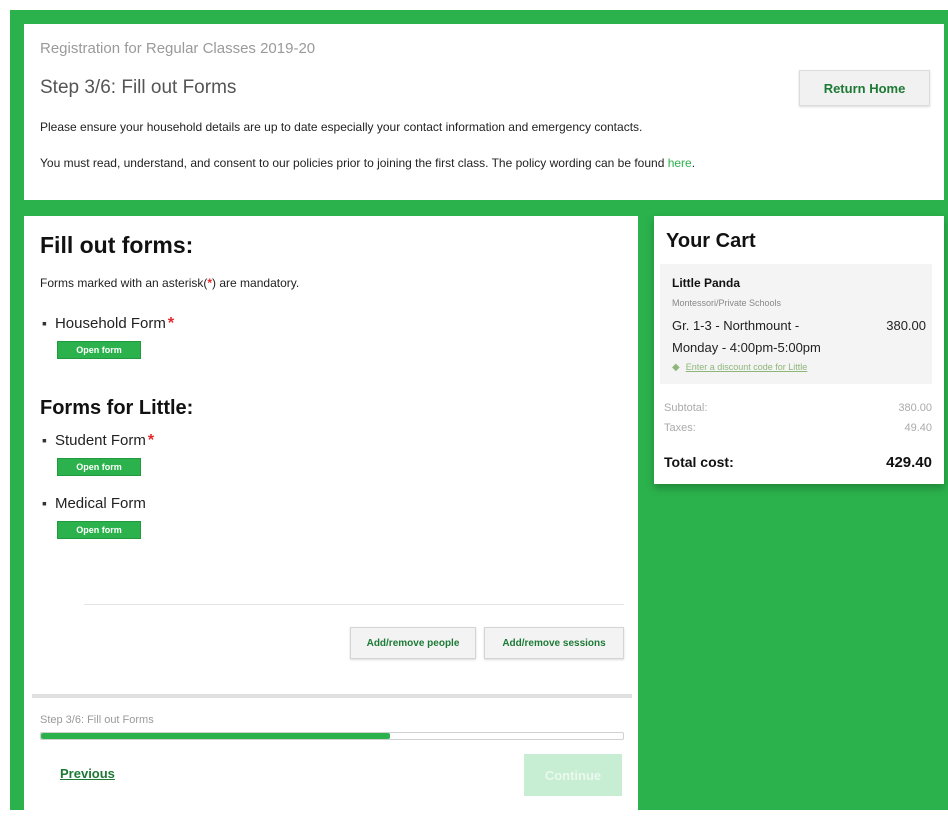  I want to click on tag-icon: ◆, so click(676, 367).